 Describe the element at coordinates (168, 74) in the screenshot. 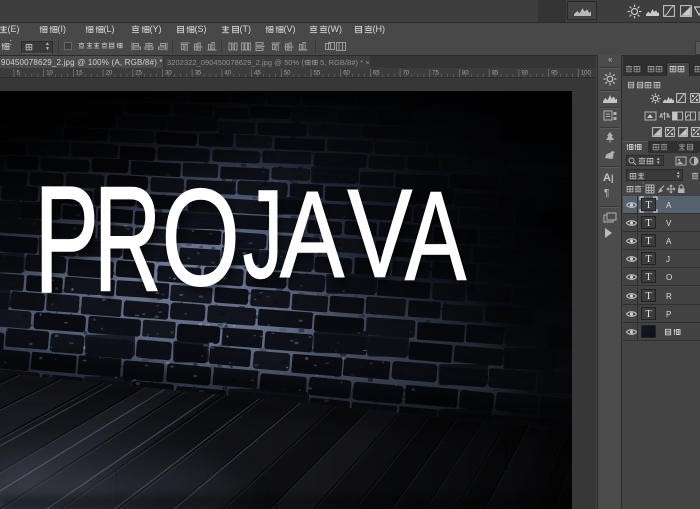

I see `svg-text: 30` at that location.